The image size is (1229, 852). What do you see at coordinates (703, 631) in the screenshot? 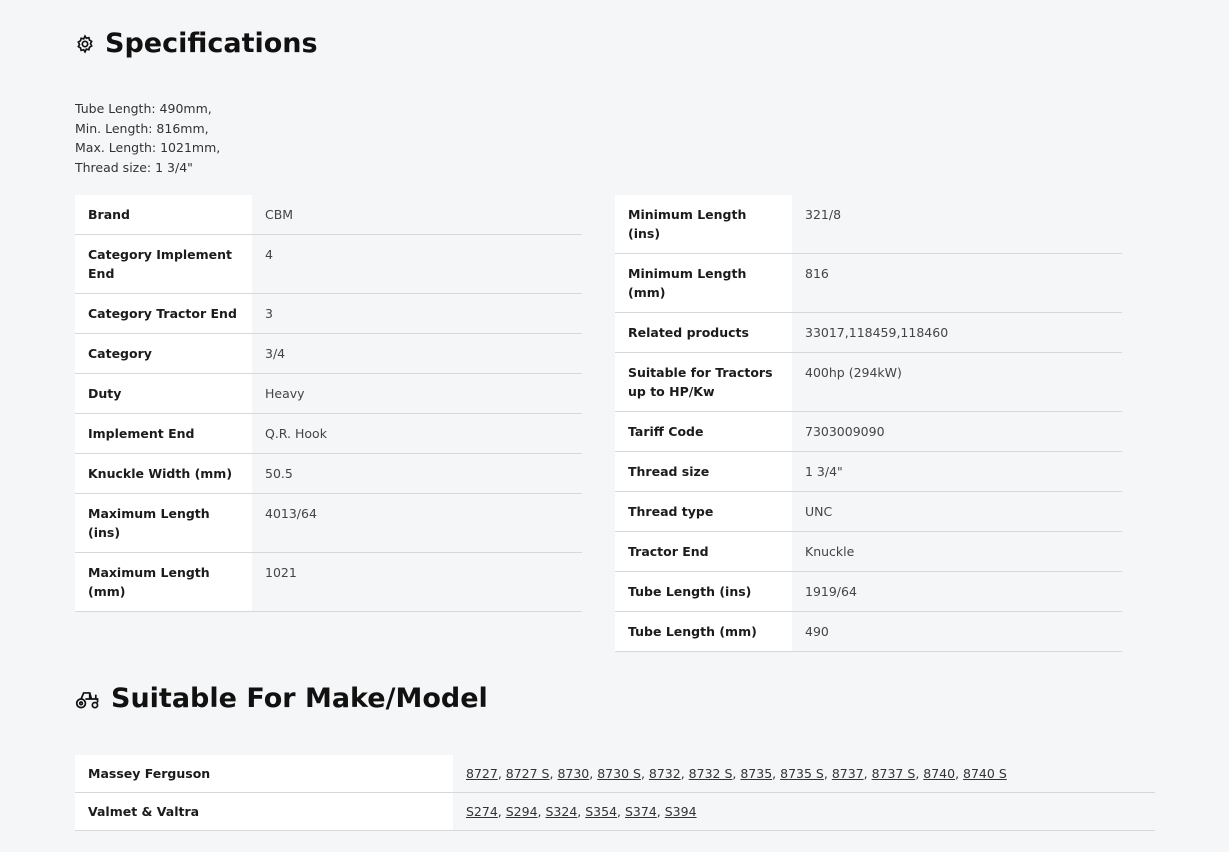
I see `spec-key: Tube Length (mm)` at bounding box center [703, 631].